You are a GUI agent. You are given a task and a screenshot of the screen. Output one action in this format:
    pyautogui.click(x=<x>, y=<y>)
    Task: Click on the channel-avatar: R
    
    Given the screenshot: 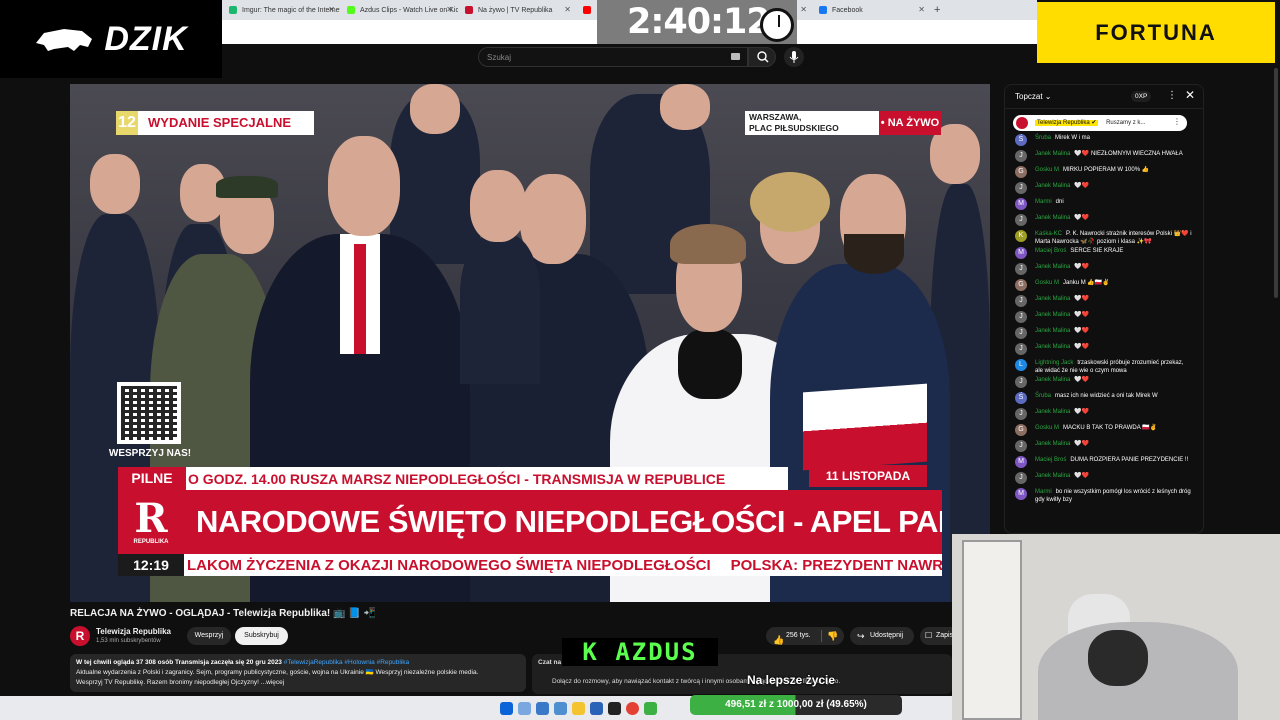 What is the action you would take?
    pyautogui.click(x=80, y=636)
    